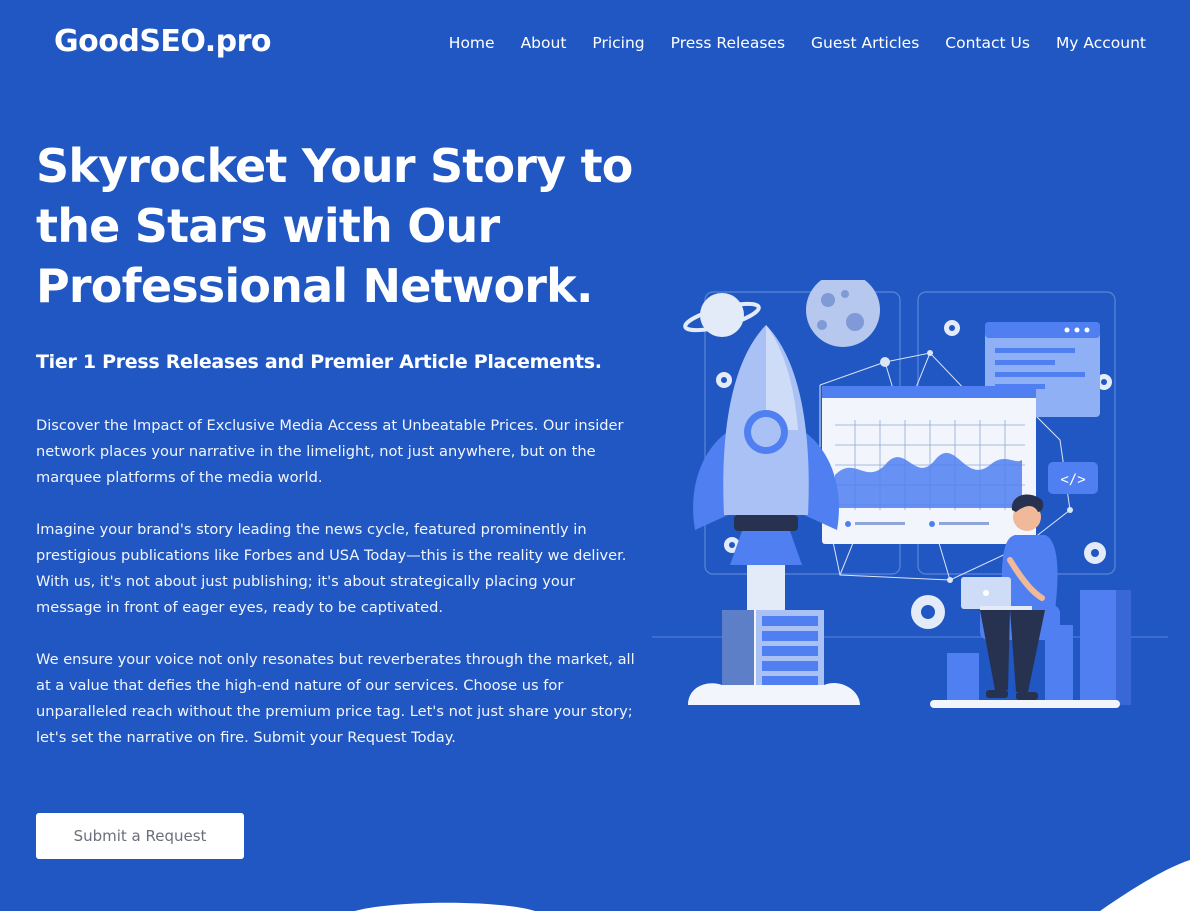 The image size is (1190, 911). Describe the element at coordinates (865, 43) in the screenshot. I see `nav-guest-articles: Guest Articles` at that location.